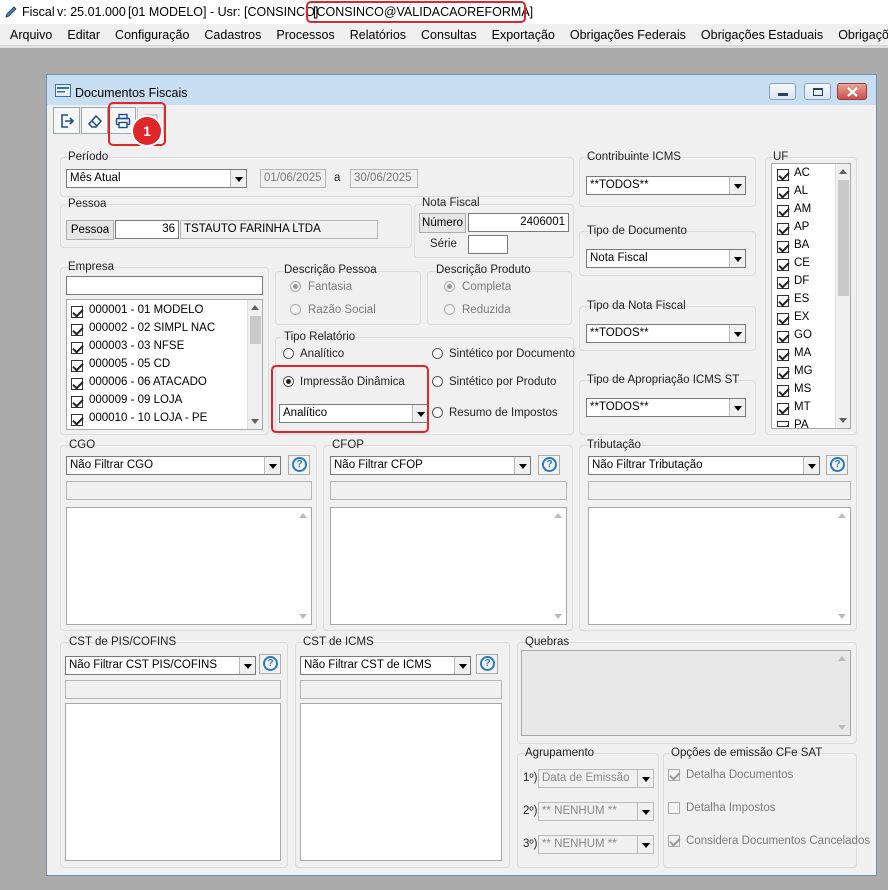 The width and height of the screenshot is (888, 890). I want to click on cgo-select: Não Filtrar CGO, so click(173, 465).